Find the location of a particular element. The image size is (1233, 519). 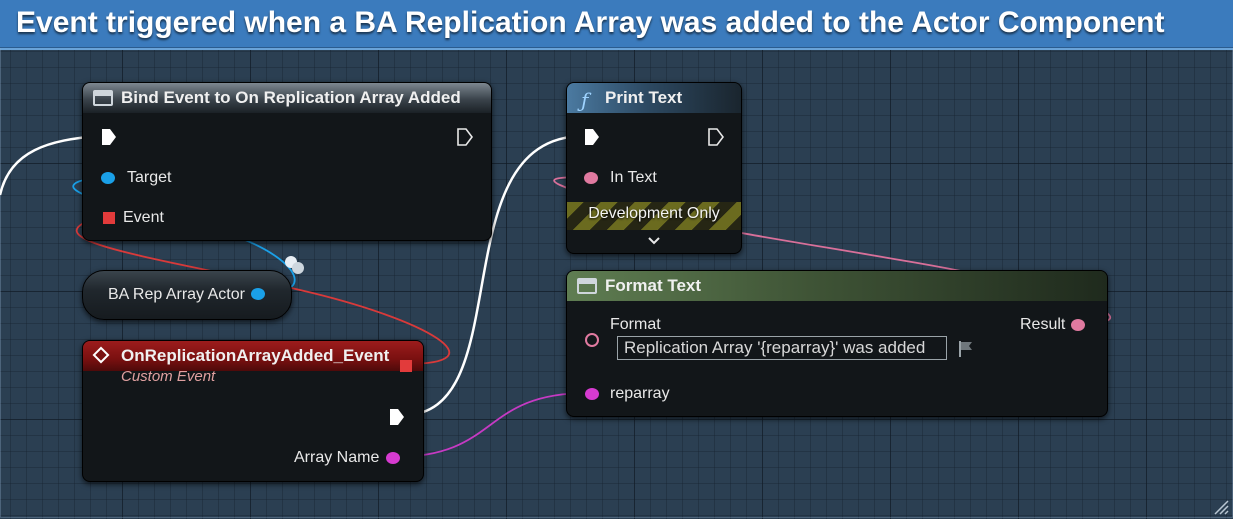

result-pin-label: Result is located at coordinates (1043, 324).